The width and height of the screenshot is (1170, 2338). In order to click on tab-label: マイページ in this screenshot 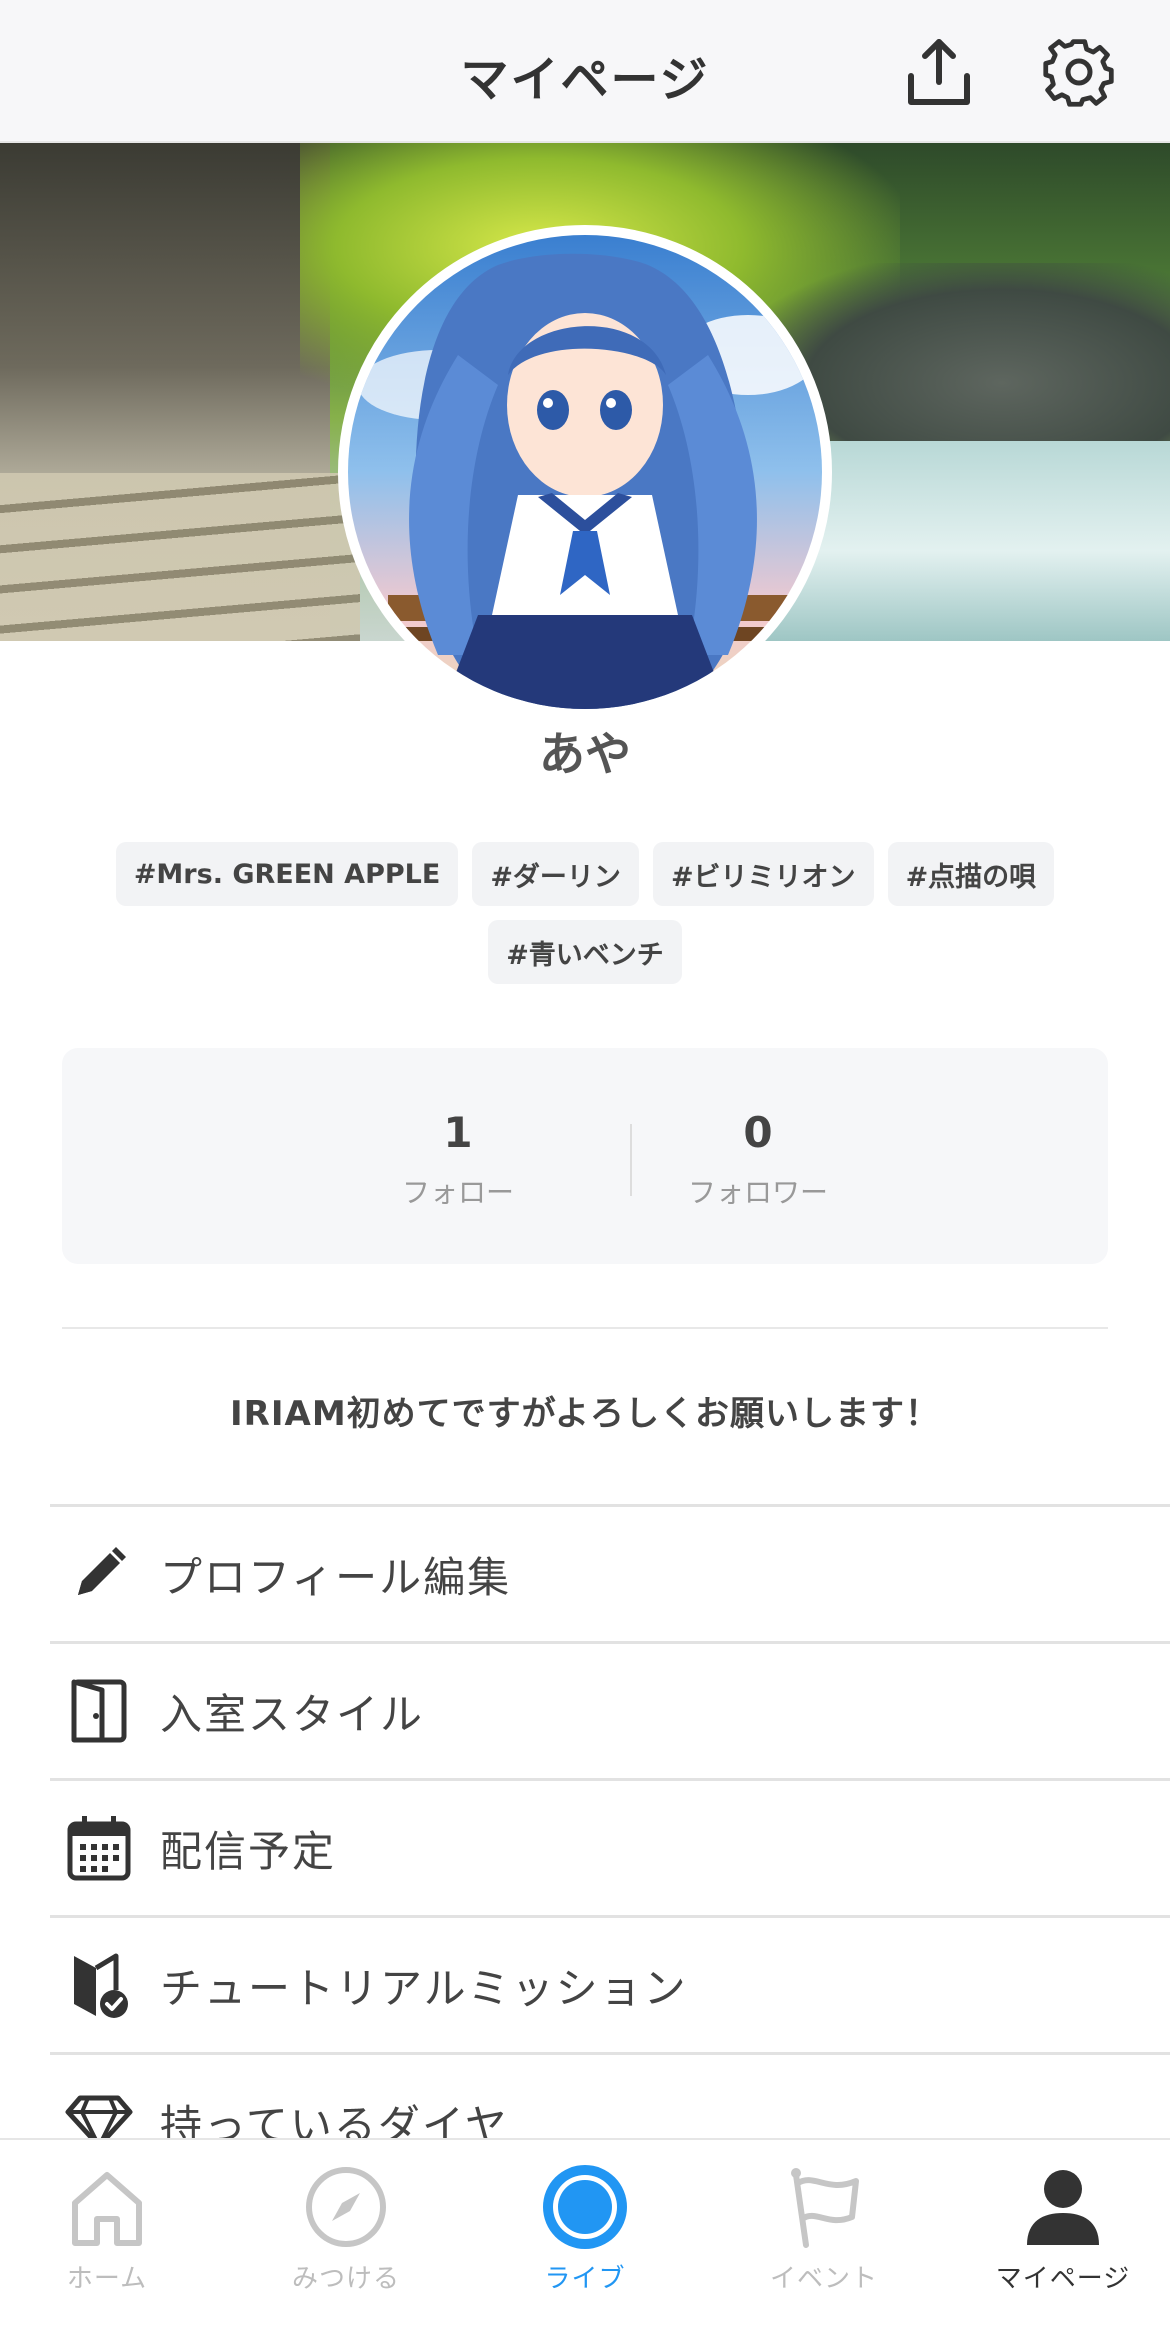, I will do `click(1063, 2279)`.